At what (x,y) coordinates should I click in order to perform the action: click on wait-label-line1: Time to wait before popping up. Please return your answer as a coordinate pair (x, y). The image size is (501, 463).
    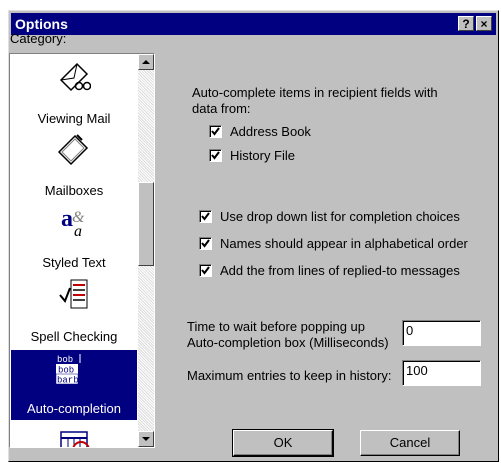
    Looking at the image, I should click on (276, 326).